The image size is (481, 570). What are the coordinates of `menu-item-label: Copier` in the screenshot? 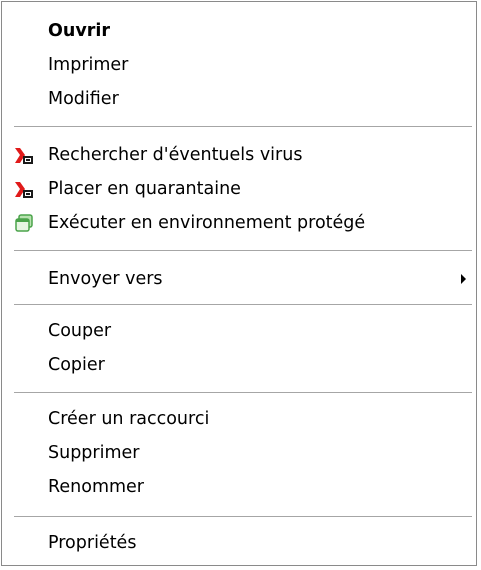 It's located at (76, 365).